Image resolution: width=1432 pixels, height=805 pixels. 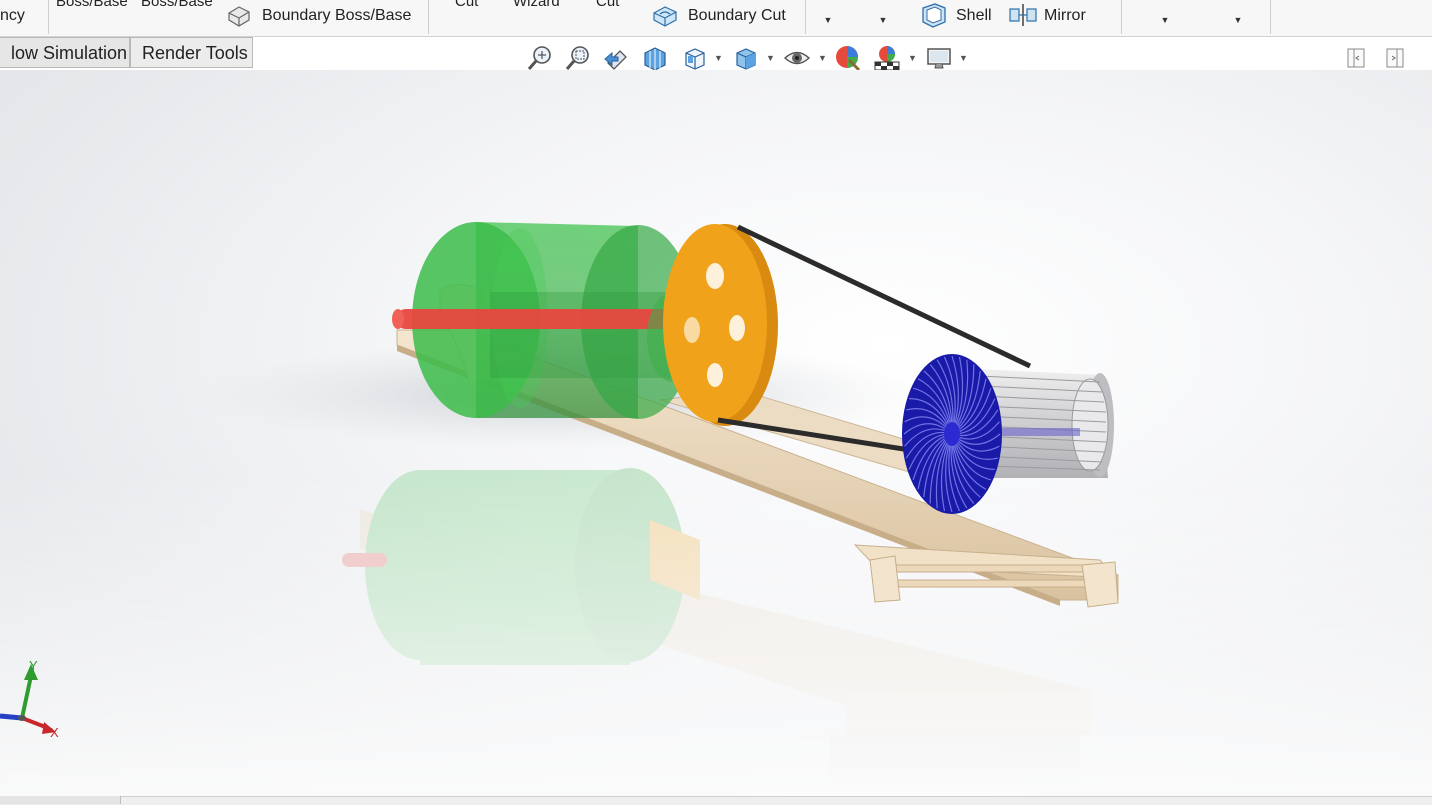 What do you see at coordinates (1065, 16) in the screenshot?
I see `mirror-button: Mirror` at bounding box center [1065, 16].